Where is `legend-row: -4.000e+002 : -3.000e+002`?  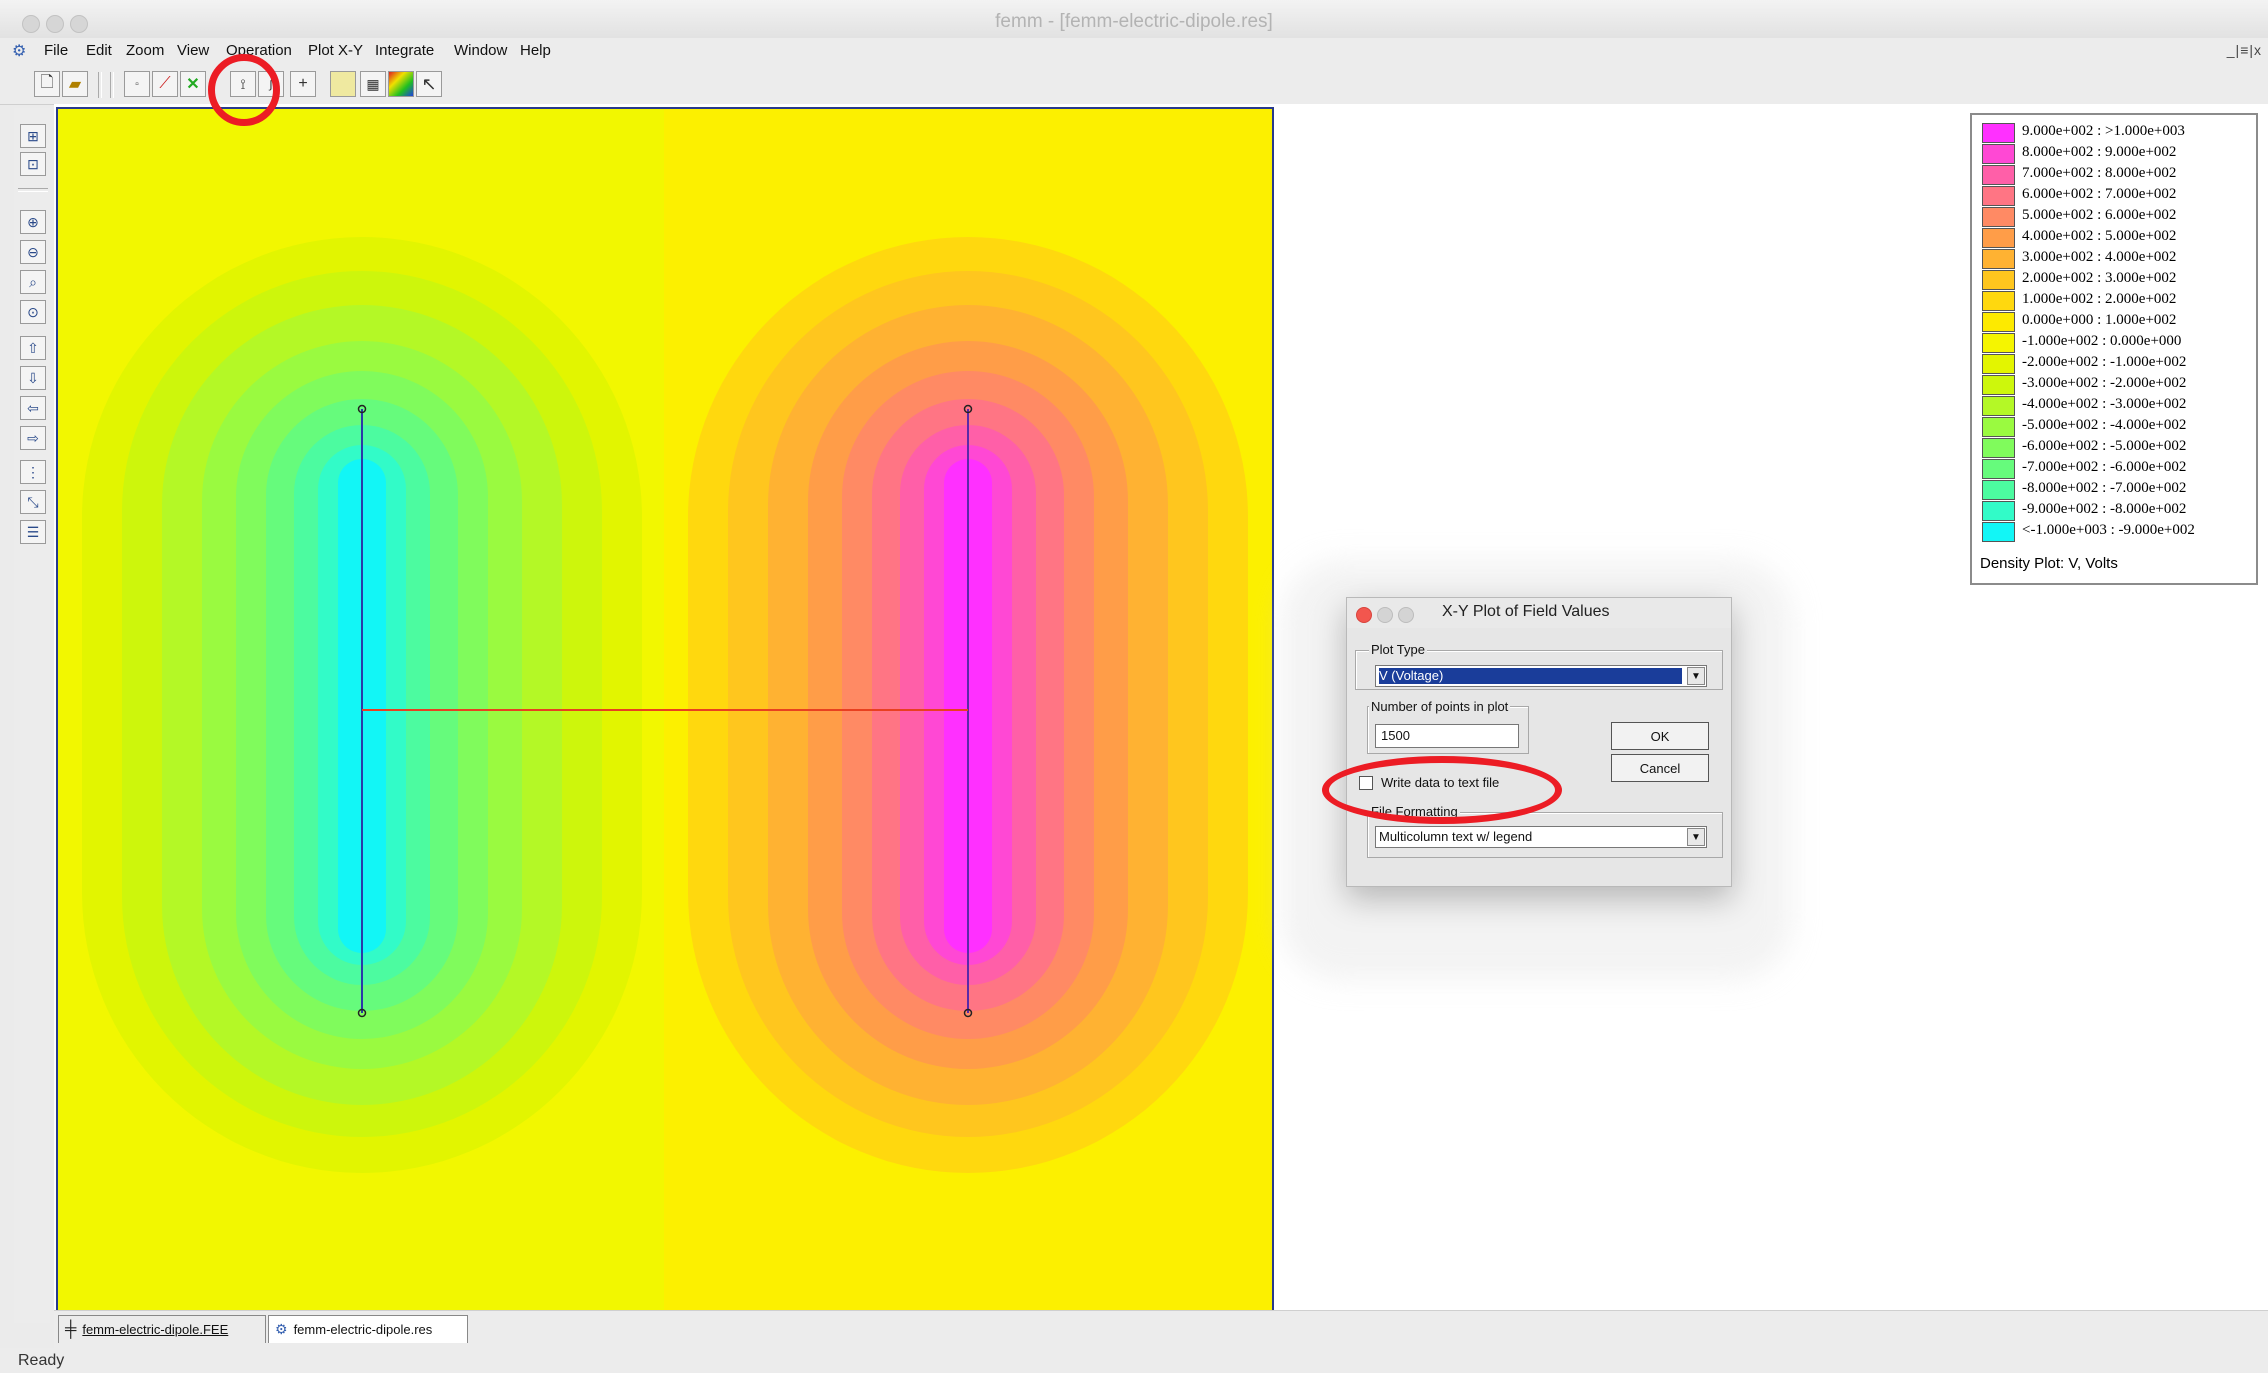
legend-row: -4.000e+002 : -3.000e+002 is located at coordinates (2117, 405).